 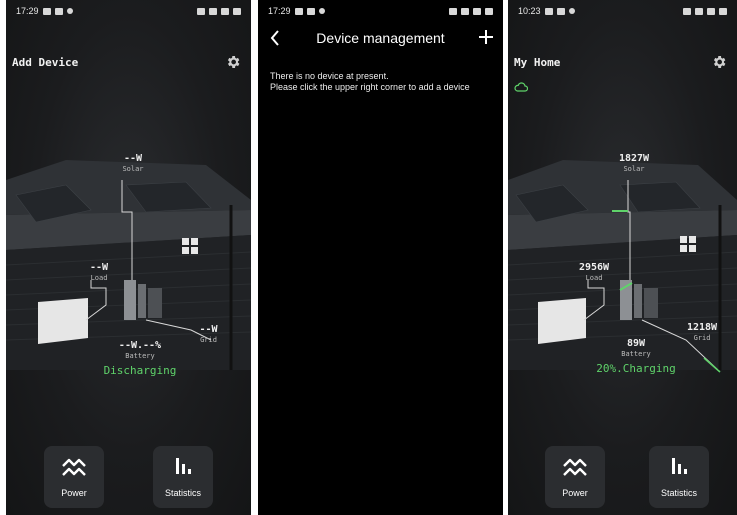 I want to click on solar-value: --W, so click(x=133, y=158).